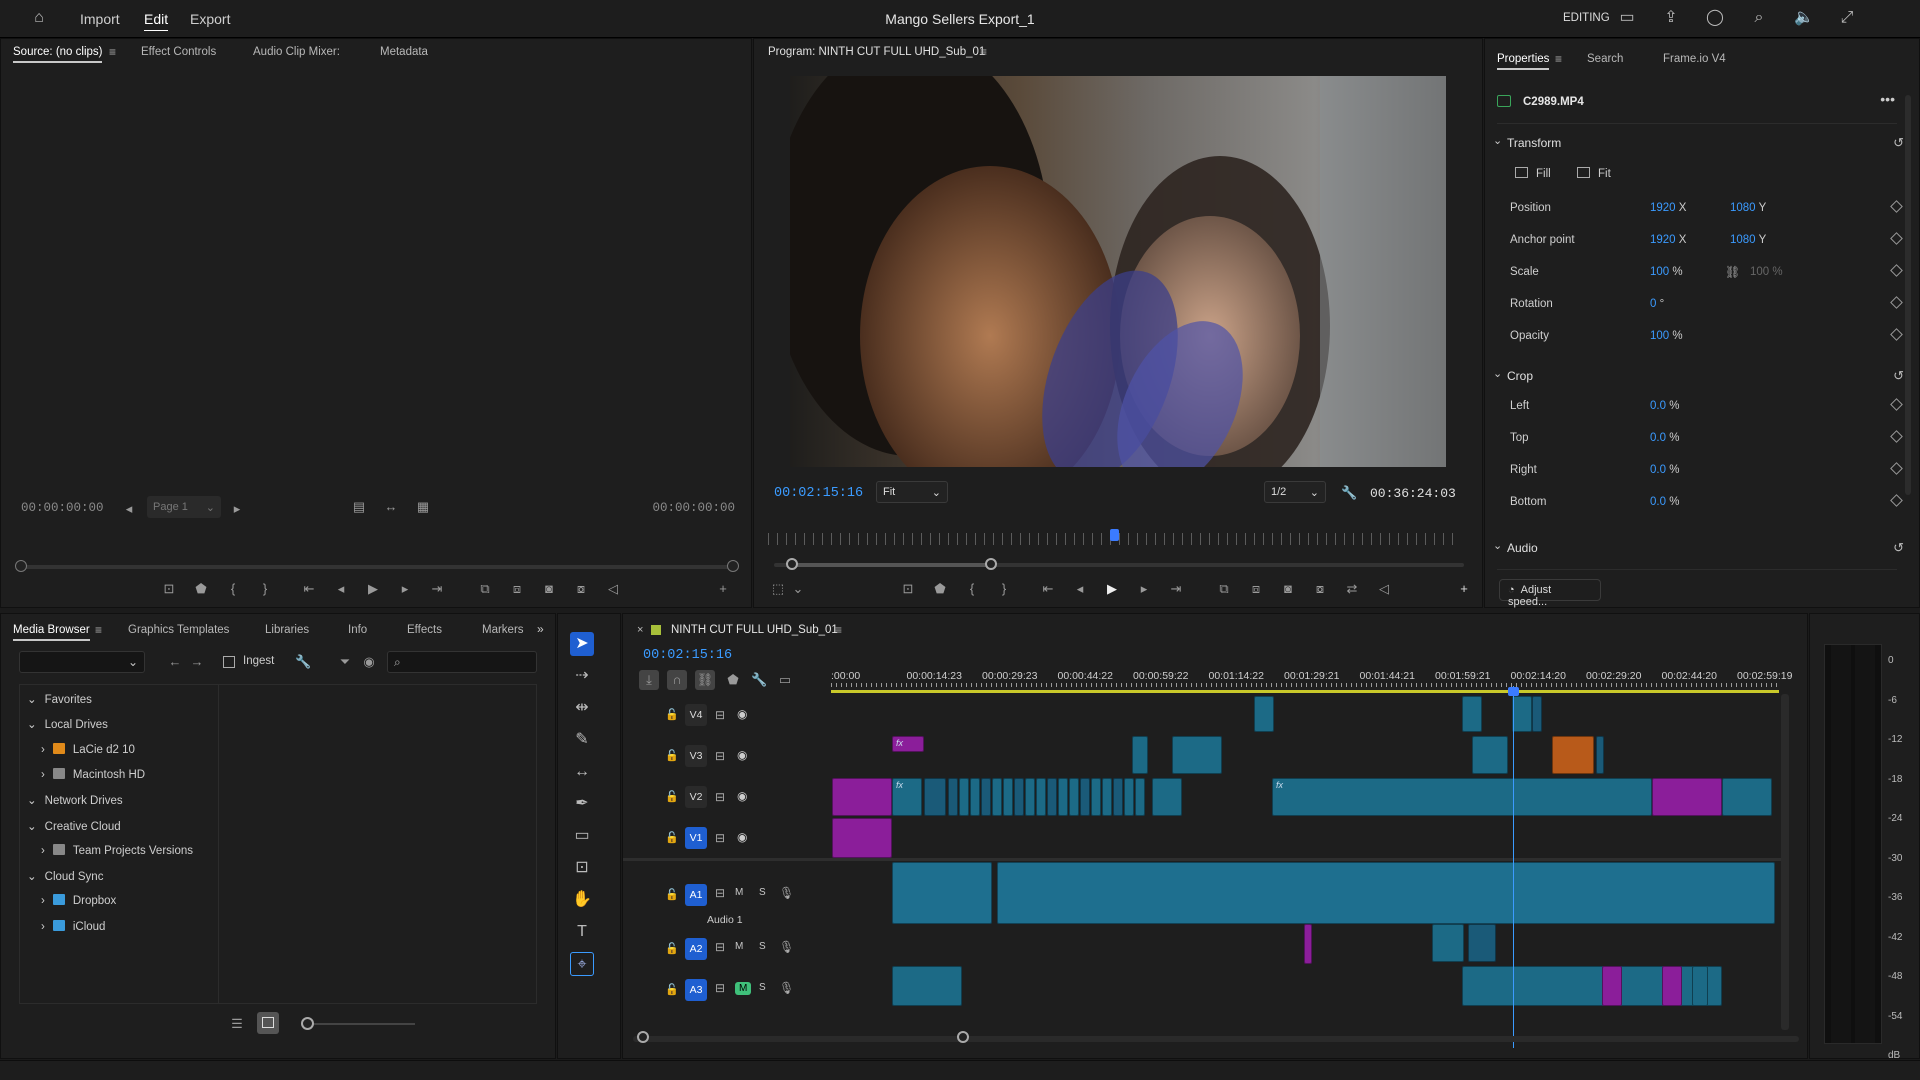 The width and height of the screenshot is (1920, 1080). Describe the element at coordinates (517, 589) in the screenshot. I see `overwrite-clip-icon: ⧈` at that location.